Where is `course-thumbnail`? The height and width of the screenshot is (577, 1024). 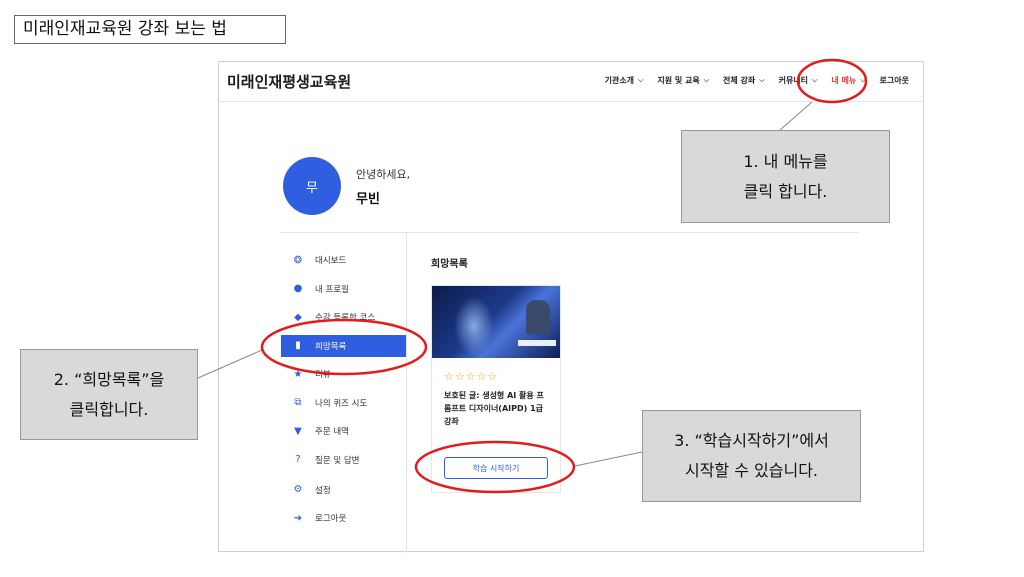
course-thumbnail is located at coordinates (496, 322).